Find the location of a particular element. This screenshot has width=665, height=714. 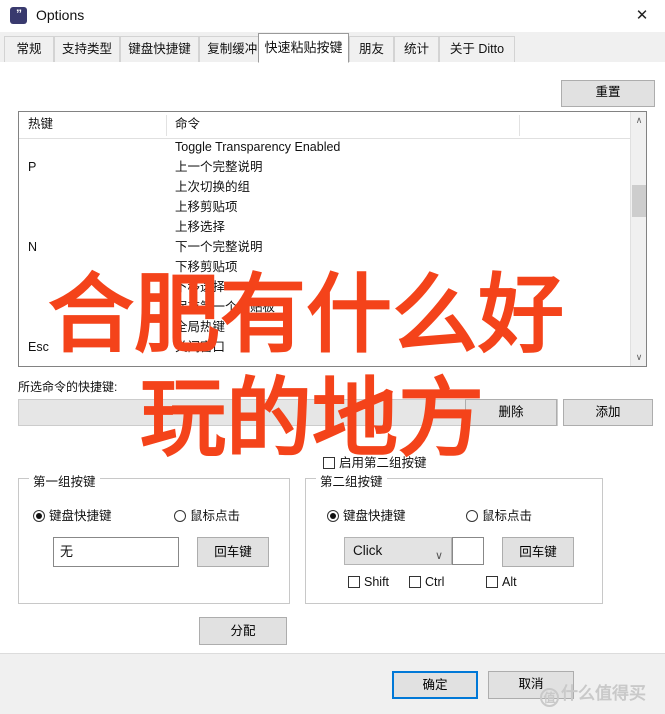

row-command: 保存第一个剪贴板 is located at coordinates (225, 307).